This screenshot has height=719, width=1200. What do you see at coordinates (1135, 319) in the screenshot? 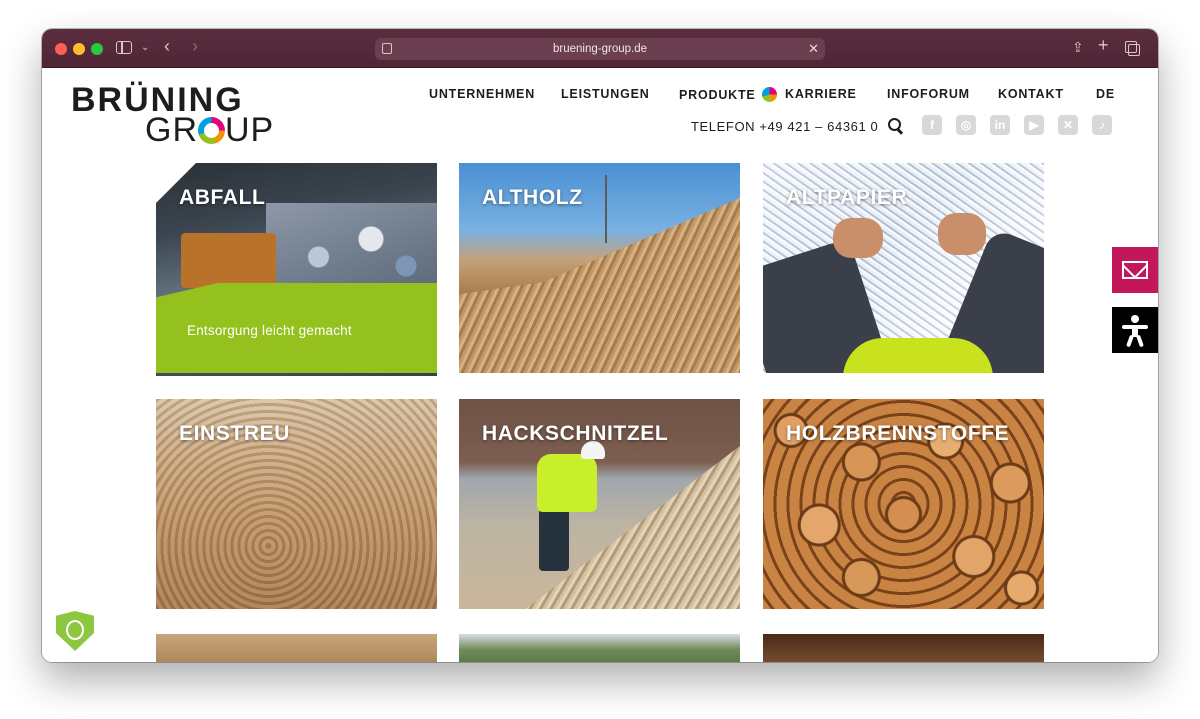
I see `accessibility-icon` at bounding box center [1135, 319].